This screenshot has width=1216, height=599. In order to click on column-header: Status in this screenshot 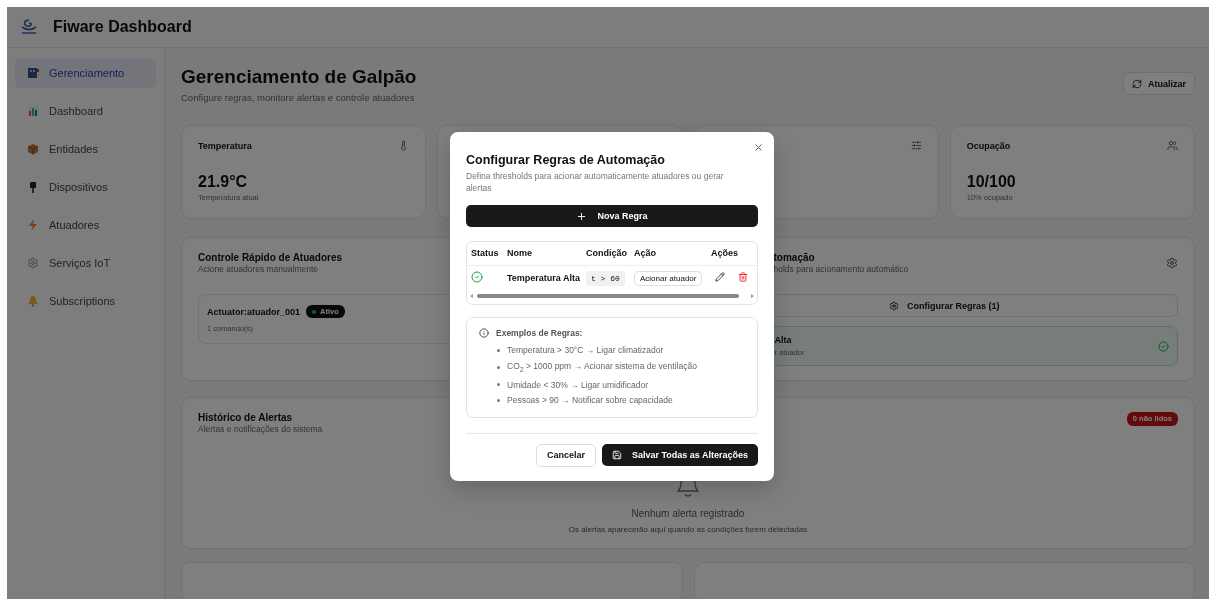, I will do `click(485, 253)`.